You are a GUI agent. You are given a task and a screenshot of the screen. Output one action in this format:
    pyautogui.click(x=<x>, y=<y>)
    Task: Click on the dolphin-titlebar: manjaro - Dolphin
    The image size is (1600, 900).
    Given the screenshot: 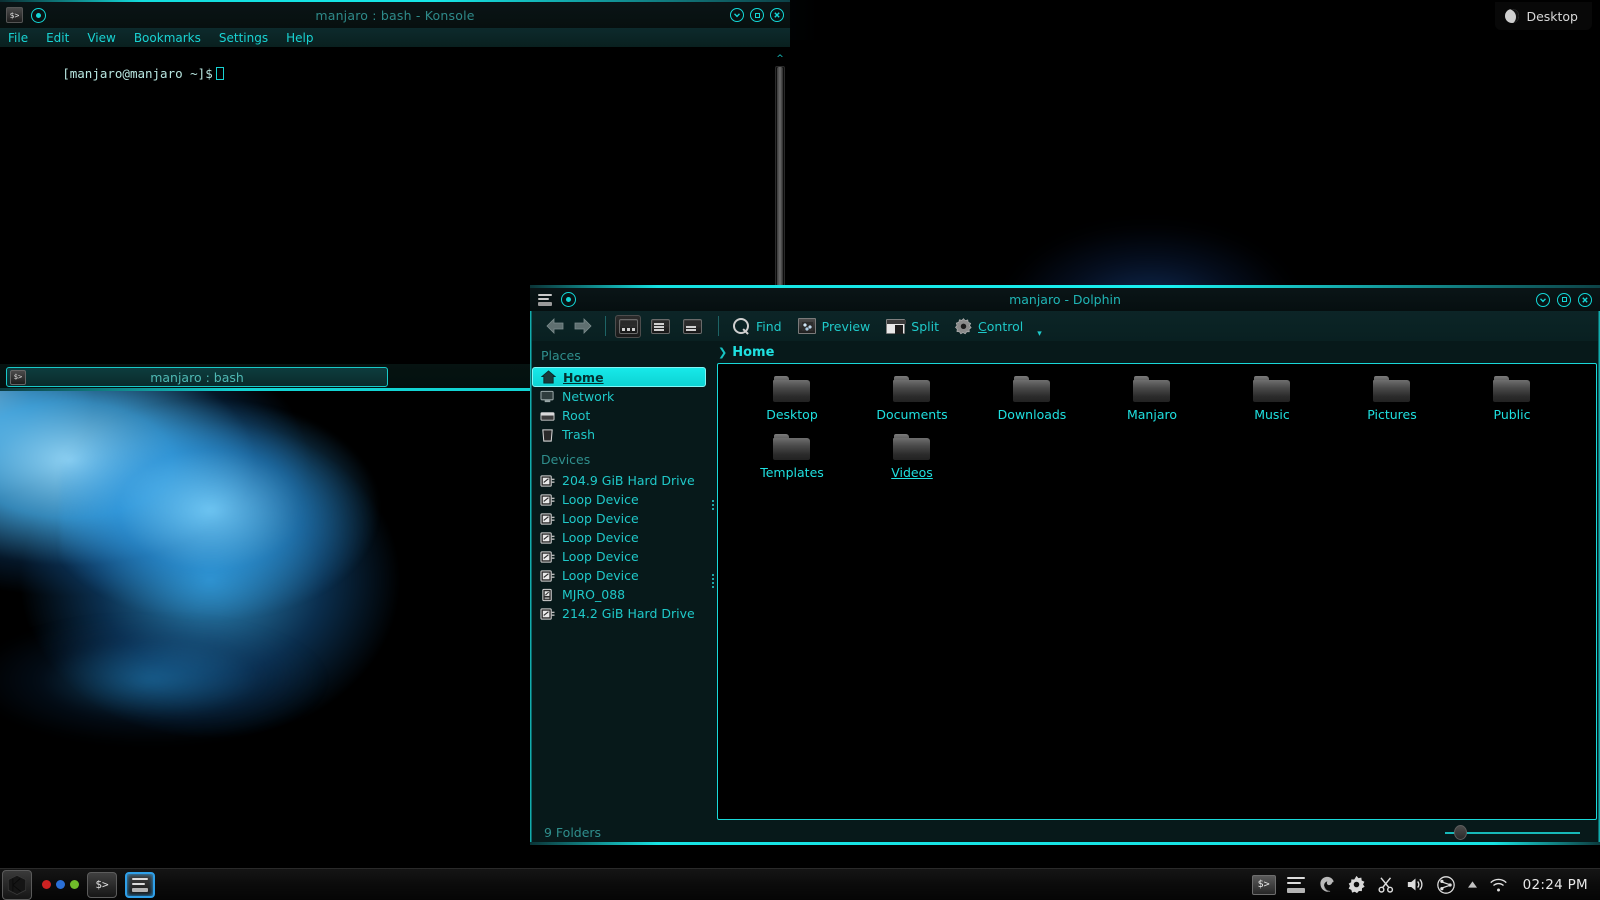 What is the action you would take?
    pyautogui.click(x=1065, y=299)
    